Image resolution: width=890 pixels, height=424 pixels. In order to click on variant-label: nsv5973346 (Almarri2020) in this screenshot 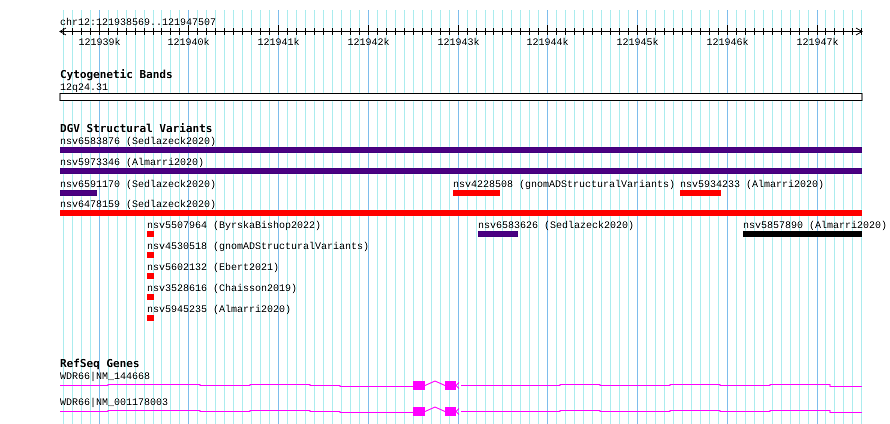, I will do `click(132, 163)`.